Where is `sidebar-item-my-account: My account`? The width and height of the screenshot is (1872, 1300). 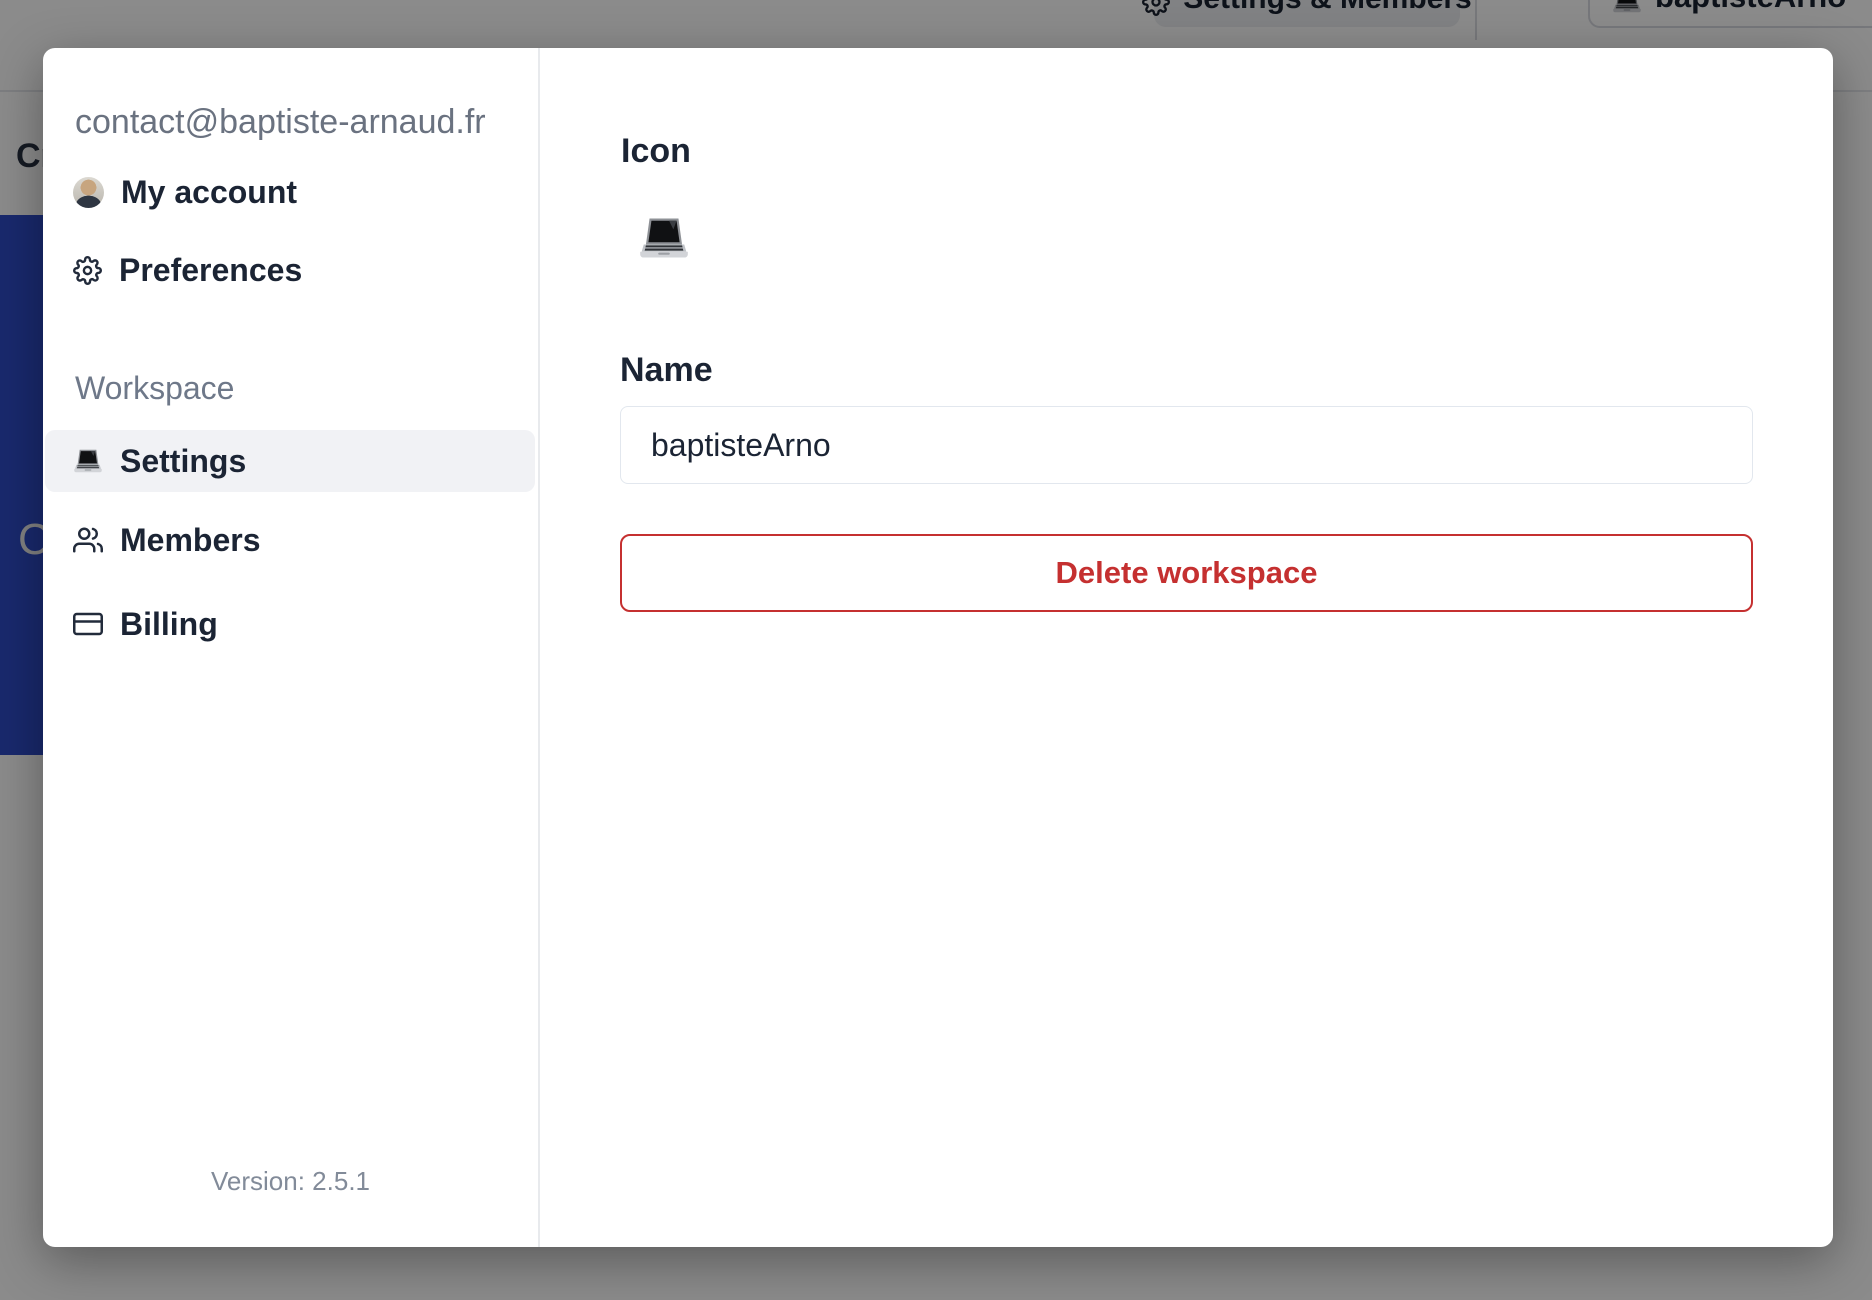 sidebar-item-my-account: My account is located at coordinates (185, 192).